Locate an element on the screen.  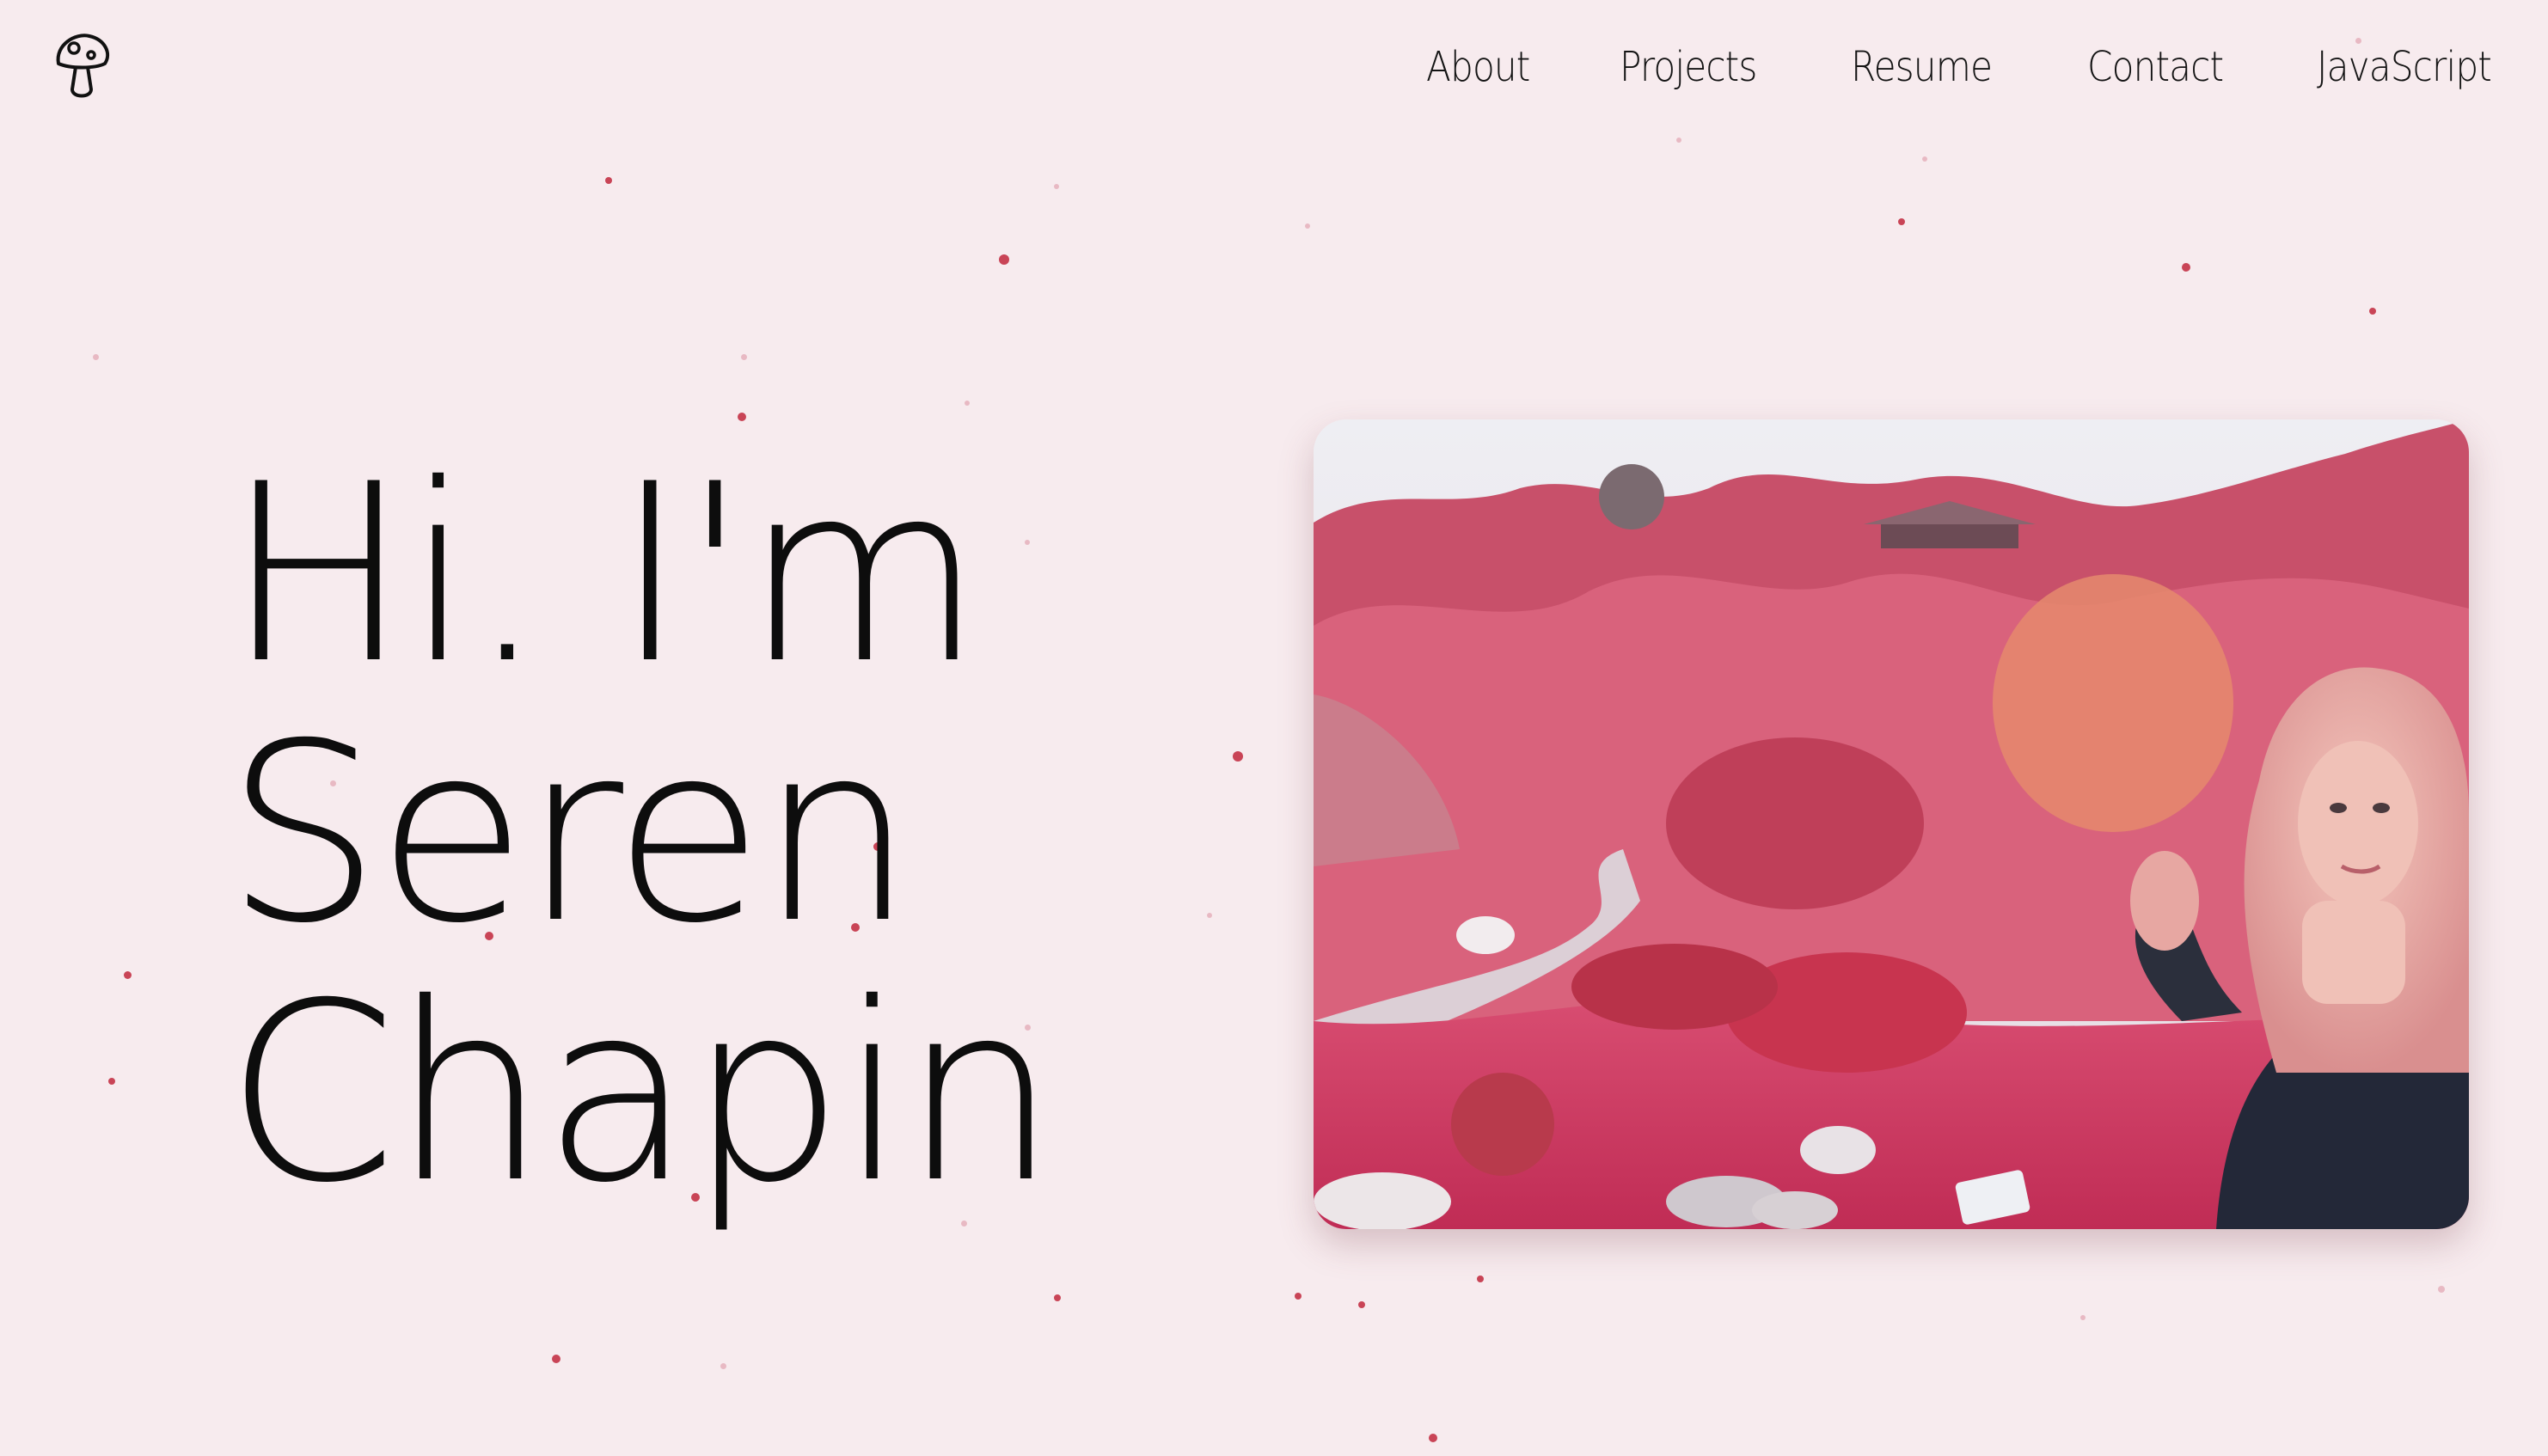
main-nav: About Projects Resume Contact JavaScript is located at coordinates (1970, 67).